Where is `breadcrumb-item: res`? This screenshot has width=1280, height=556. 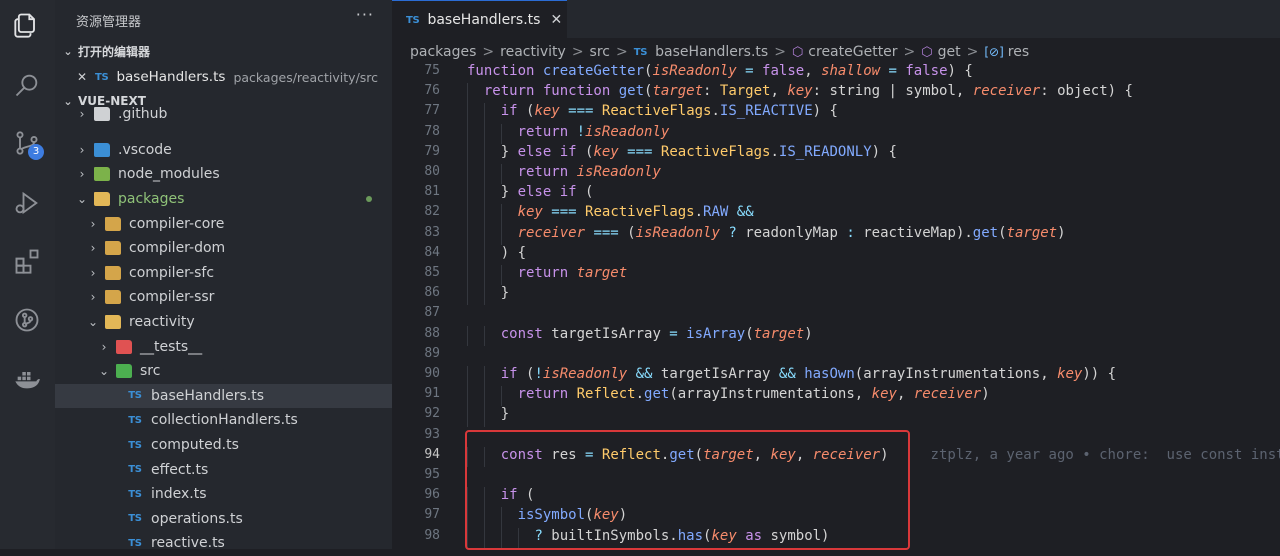 breadcrumb-item: res is located at coordinates (1018, 52).